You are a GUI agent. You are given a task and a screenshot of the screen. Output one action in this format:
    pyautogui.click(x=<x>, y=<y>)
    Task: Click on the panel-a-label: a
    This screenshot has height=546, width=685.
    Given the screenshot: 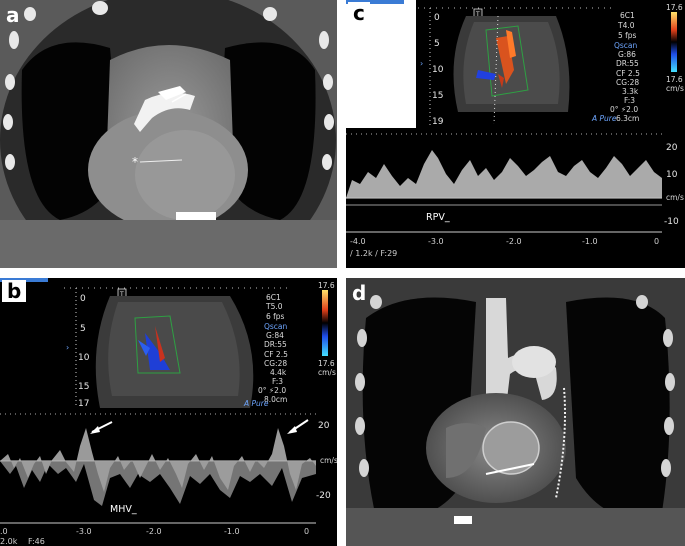 What is the action you would take?
    pyautogui.click(x=13, y=15)
    